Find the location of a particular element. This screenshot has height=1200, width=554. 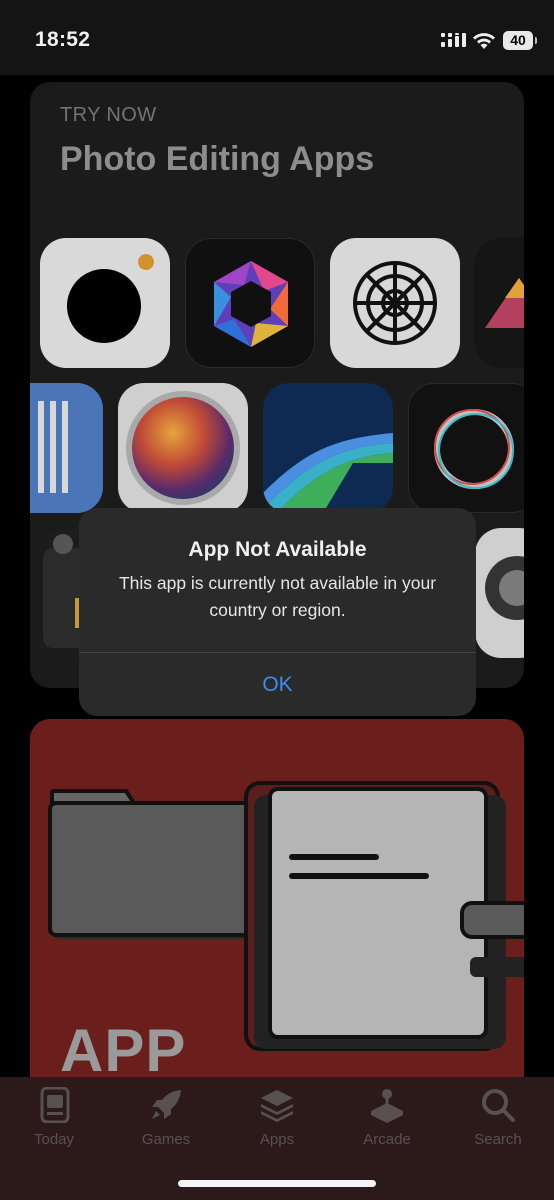

promo-card-title: APP is located at coordinates (123, 1050).